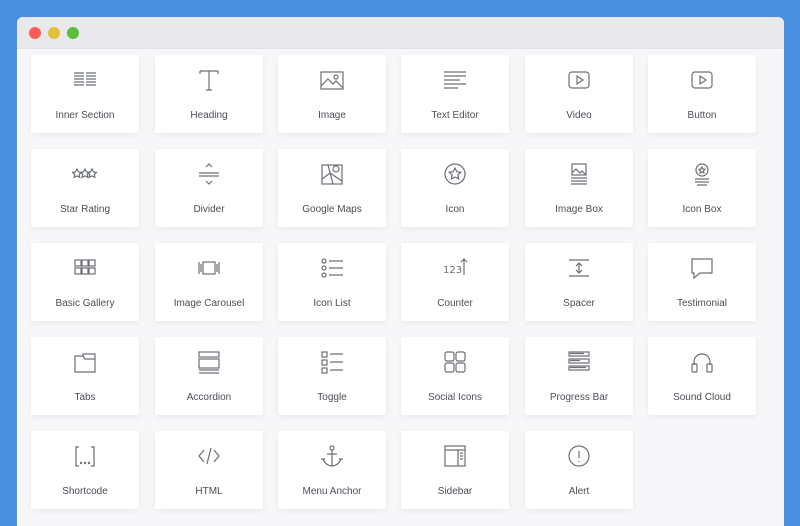  I want to click on widget-tile: Icon Box, so click(702, 188).